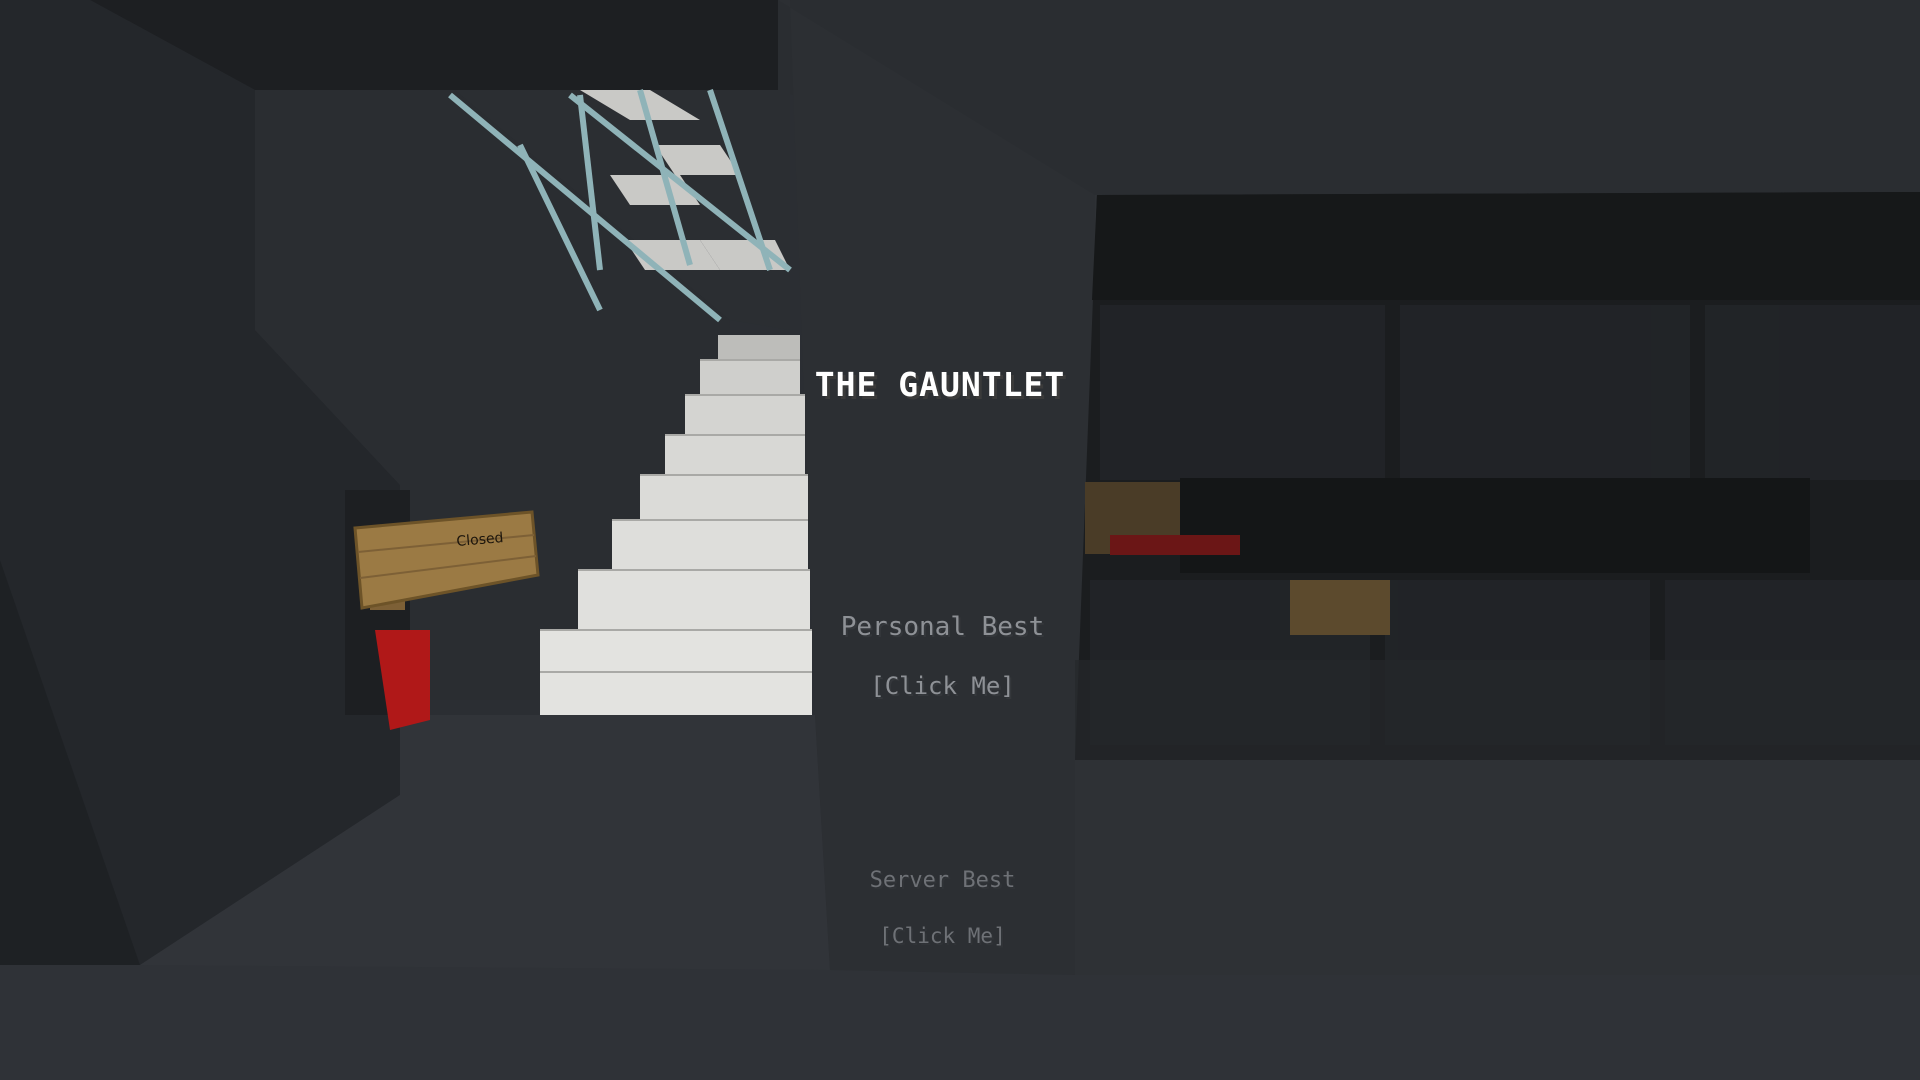  What do you see at coordinates (942, 686) in the screenshot?
I see `personal-best-click-me: [Click Me]` at bounding box center [942, 686].